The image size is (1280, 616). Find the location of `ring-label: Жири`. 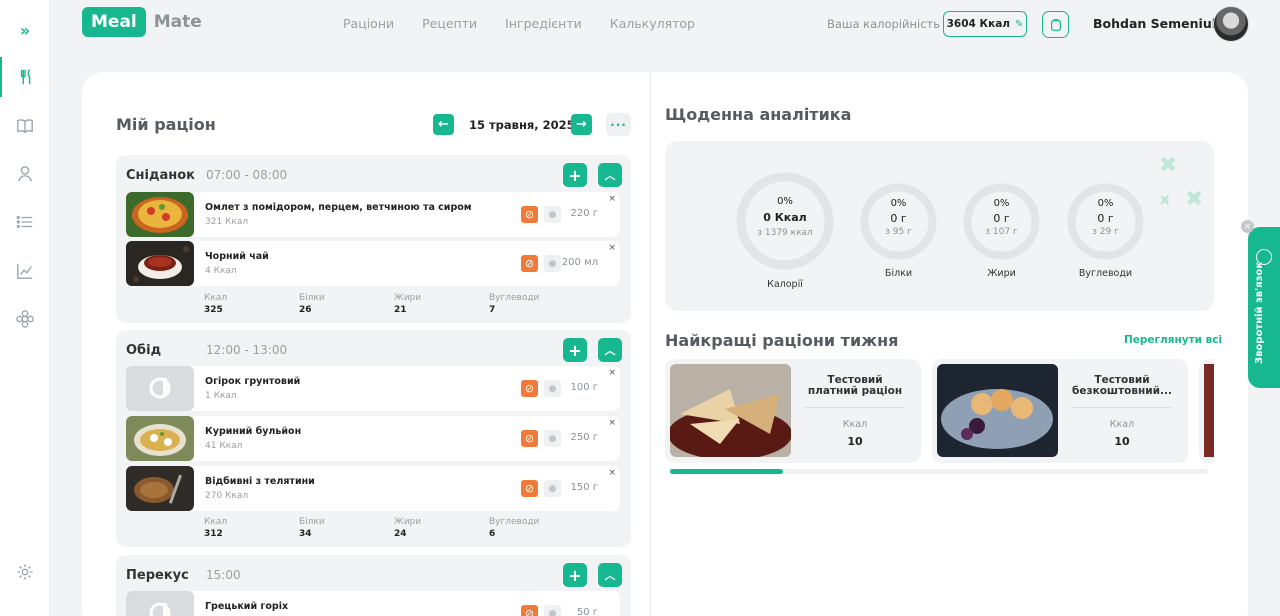

ring-label: Жири is located at coordinates (1001, 273).